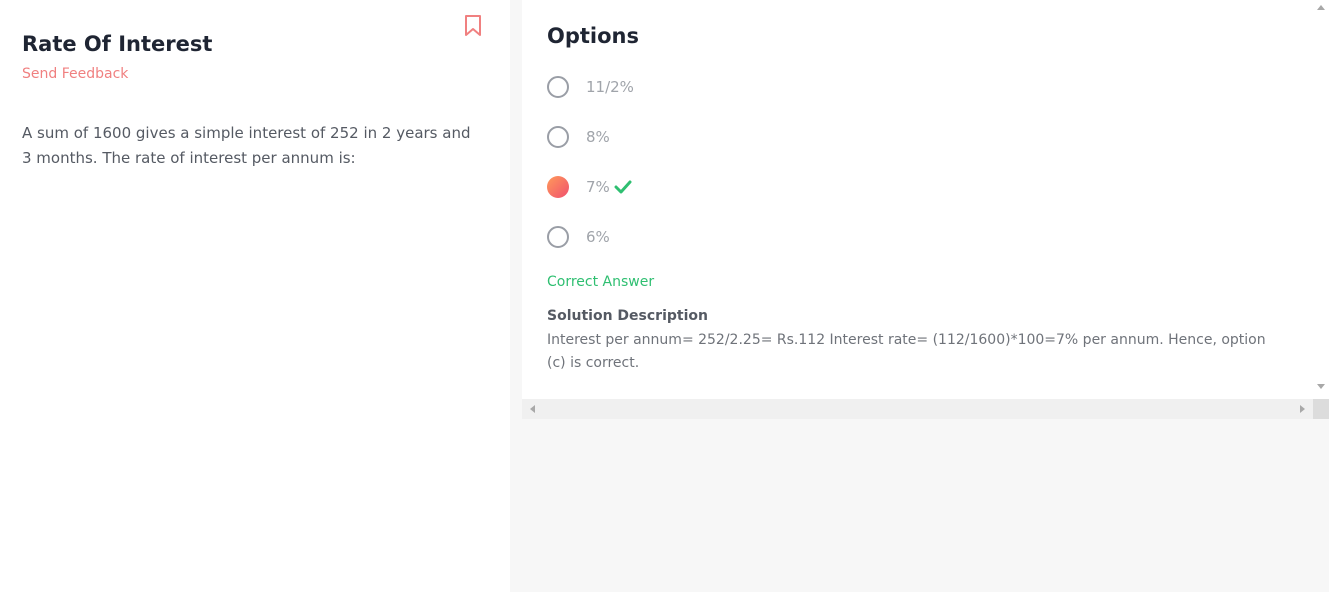 This screenshot has height=592, width=1329. Describe the element at coordinates (598, 237) in the screenshot. I see `option-label: 6%` at that location.